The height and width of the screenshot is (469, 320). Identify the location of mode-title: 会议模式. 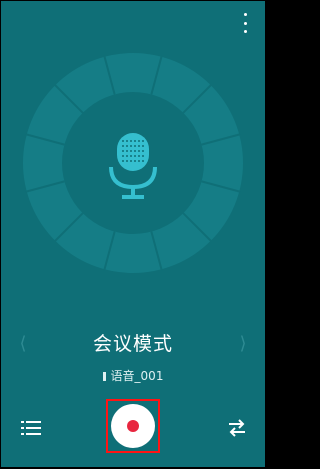
(132, 344).